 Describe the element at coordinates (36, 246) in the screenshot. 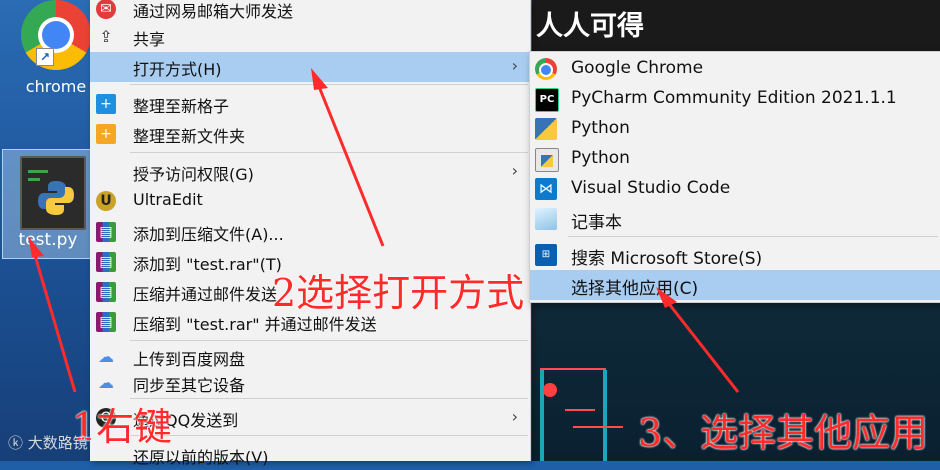

I see `arrow-step1-head` at that location.